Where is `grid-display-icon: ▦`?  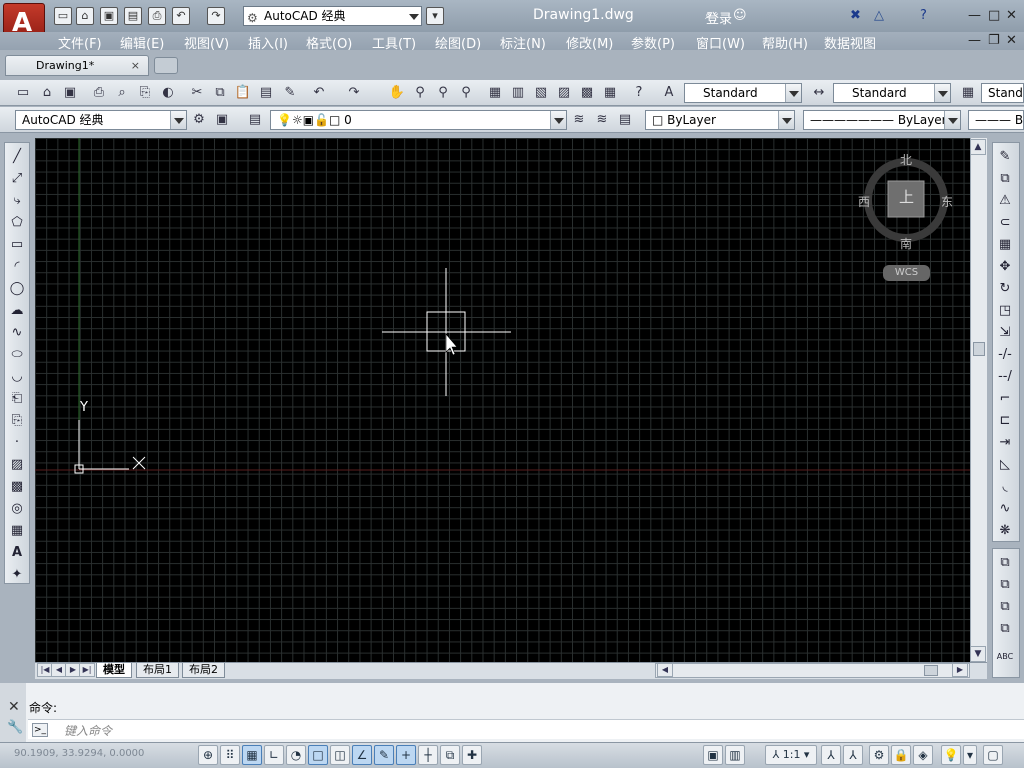 grid-display-icon: ▦ is located at coordinates (252, 755).